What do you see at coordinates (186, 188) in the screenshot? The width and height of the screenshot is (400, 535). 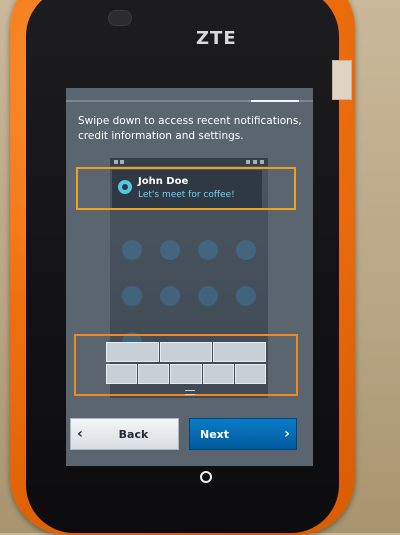 I see `notification-highlight` at bounding box center [186, 188].